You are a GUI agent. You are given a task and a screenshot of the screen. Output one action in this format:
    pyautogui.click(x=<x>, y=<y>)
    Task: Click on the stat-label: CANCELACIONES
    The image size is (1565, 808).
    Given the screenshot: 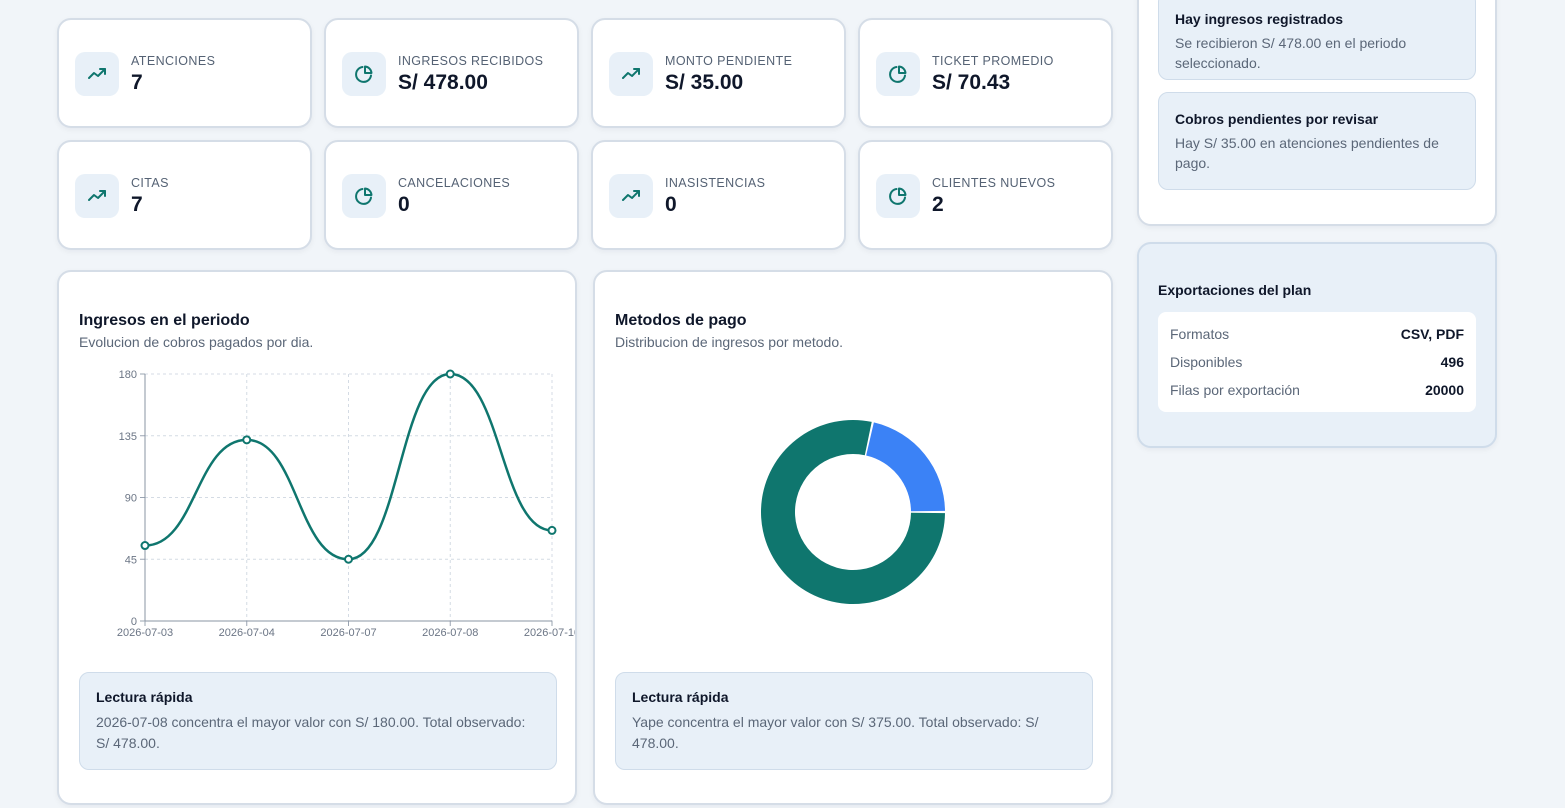 What is the action you would take?
    pyautogui.click(x=454, y=183)
    